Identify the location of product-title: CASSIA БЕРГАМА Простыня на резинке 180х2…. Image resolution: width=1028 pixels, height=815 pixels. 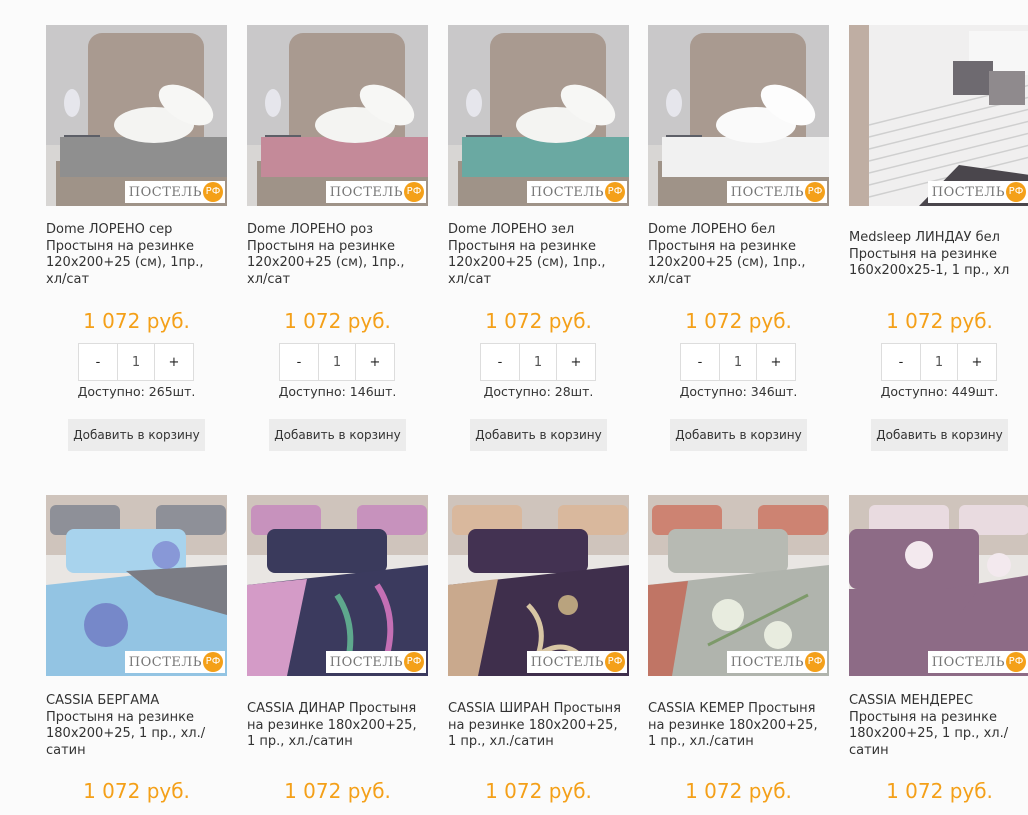
(135, 726).